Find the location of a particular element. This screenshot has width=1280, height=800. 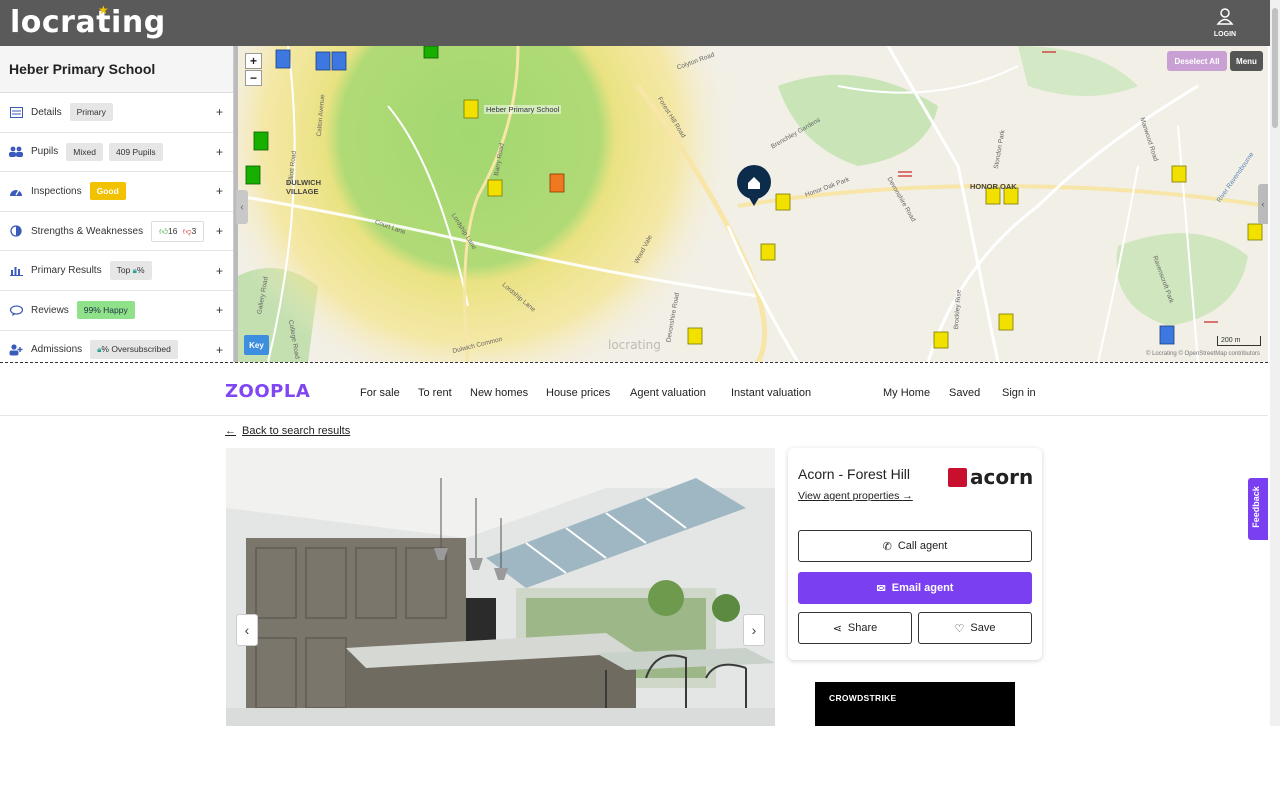

nav-new-homes: New homes is located at coordinates (499, 393).